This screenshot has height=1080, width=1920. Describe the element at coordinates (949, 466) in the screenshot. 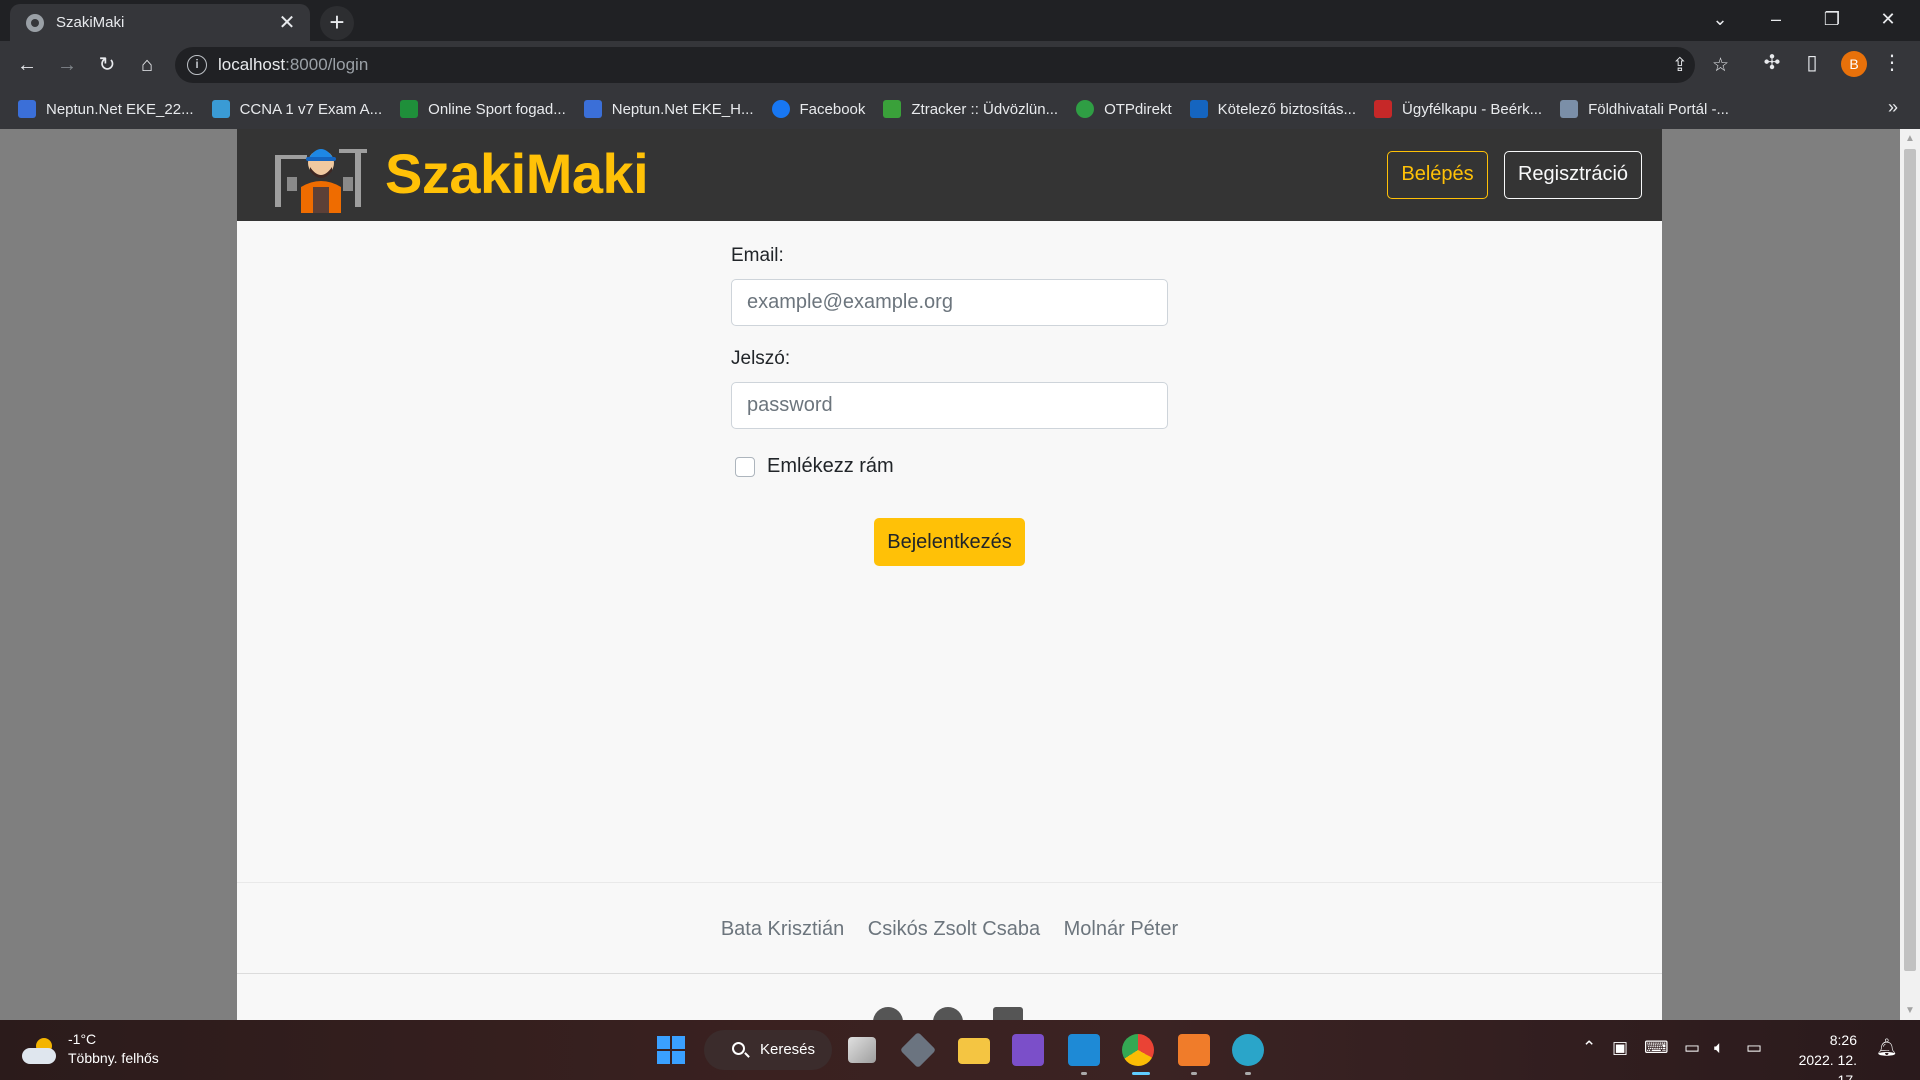

I see `remember-me-row: Emlékezz rám` at that location.